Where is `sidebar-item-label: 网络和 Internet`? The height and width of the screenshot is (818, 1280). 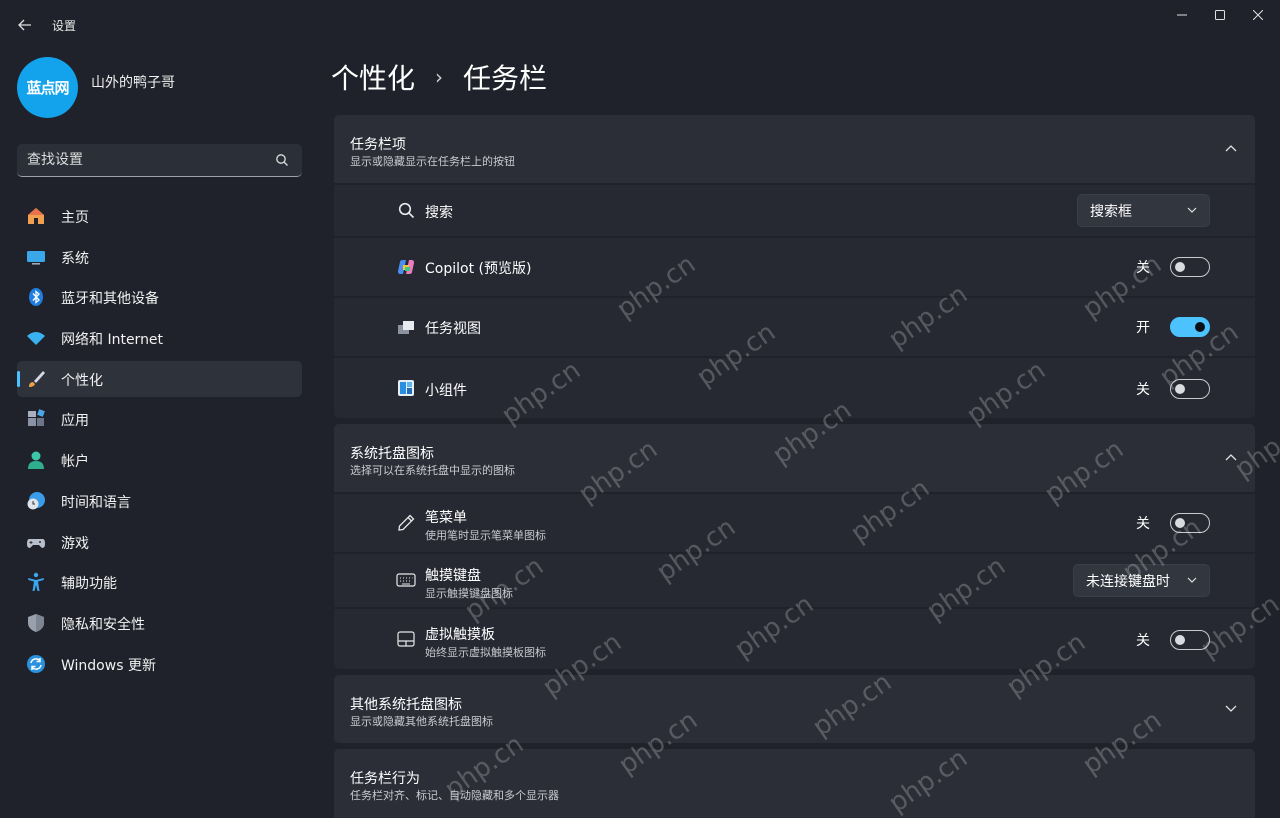
sidebar-item-label: 网络和 Internet is located at coordinates (112, 340).